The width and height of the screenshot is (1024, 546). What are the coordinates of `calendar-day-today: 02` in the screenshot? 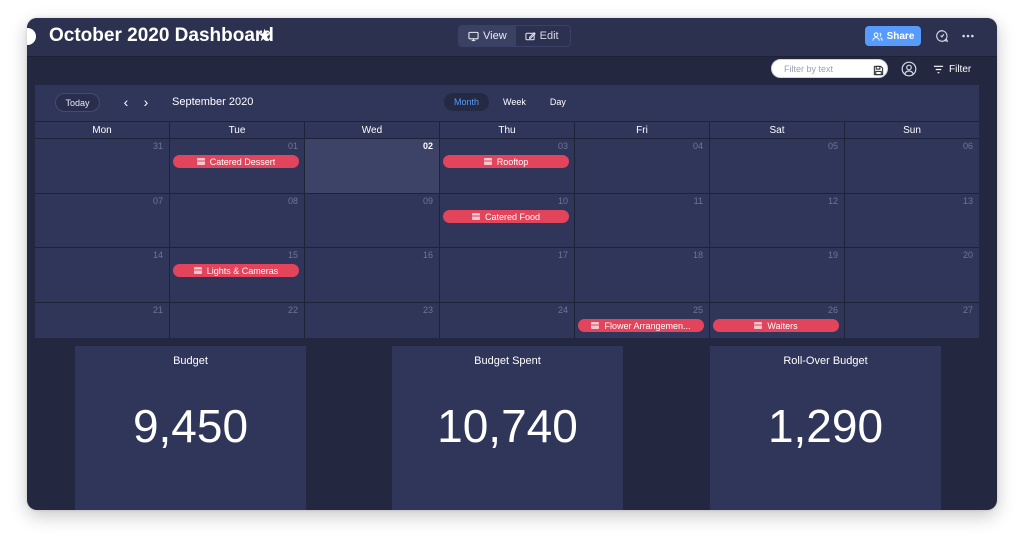 It's located at (372, 166).